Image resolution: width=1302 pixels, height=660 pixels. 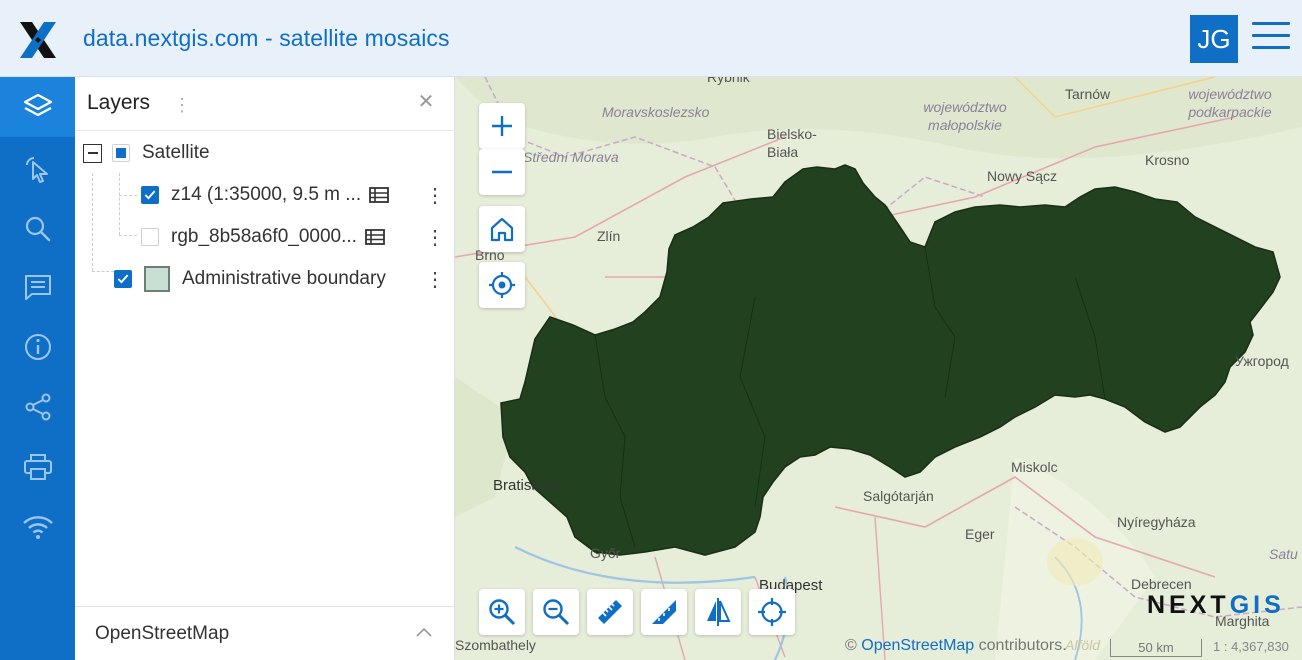 I want to click on map-place-label: Ужгород, so click(x=1262, y=361).